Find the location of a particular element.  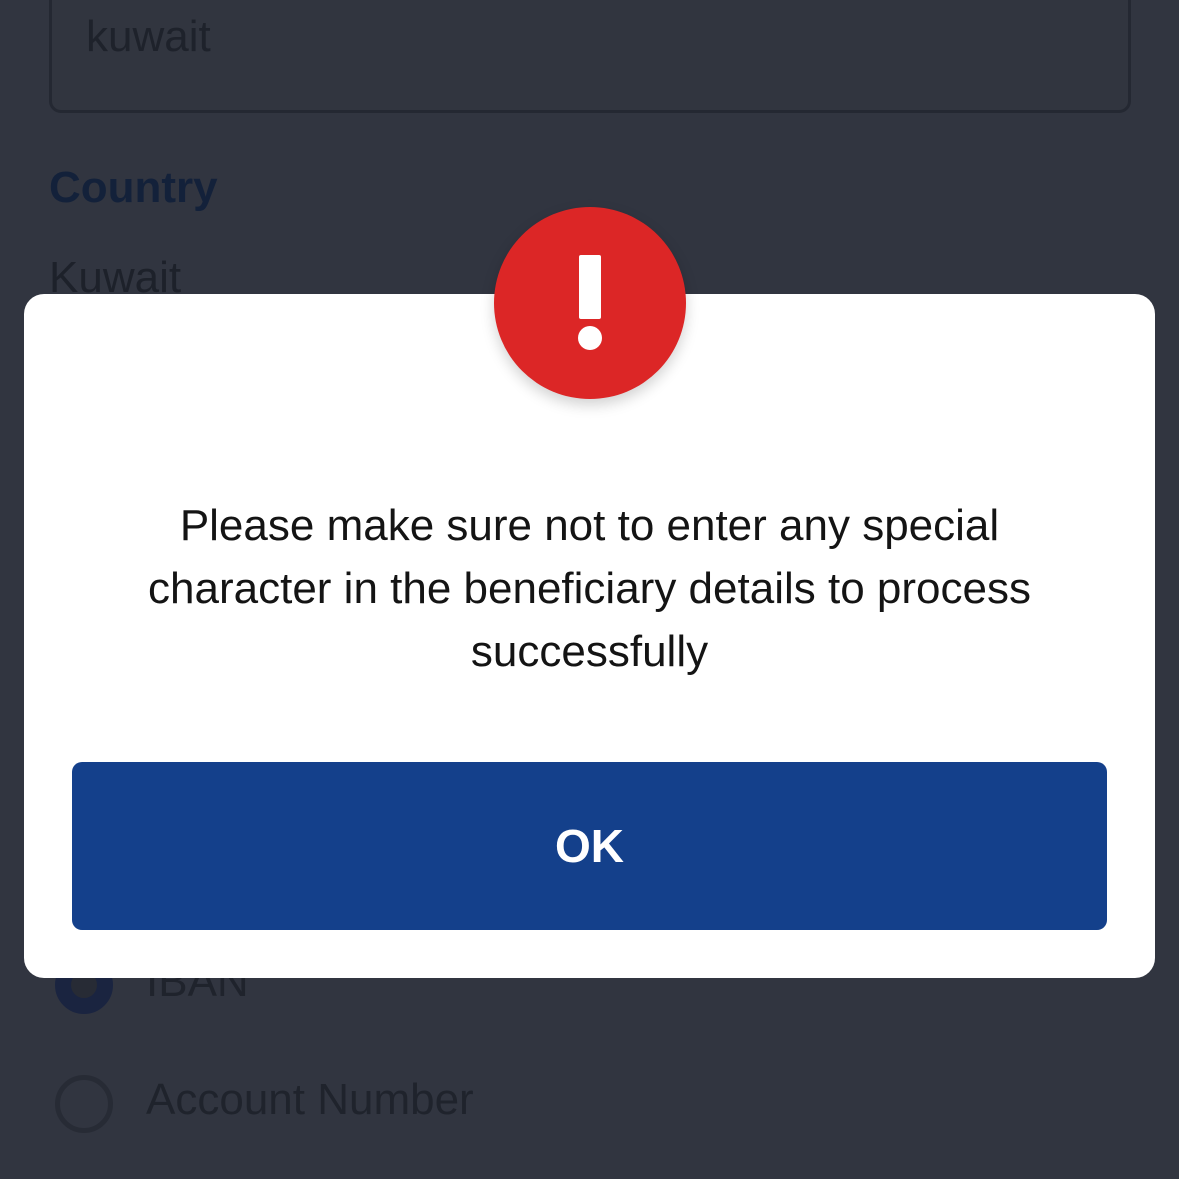

country-label: Country is located at coordinates (133, 187).